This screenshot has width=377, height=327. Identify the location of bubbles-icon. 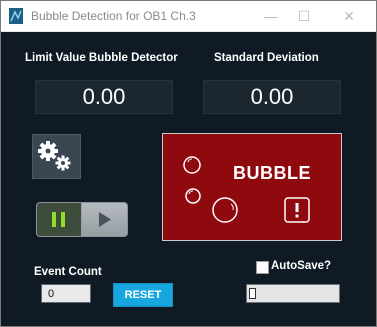
(210, 189).